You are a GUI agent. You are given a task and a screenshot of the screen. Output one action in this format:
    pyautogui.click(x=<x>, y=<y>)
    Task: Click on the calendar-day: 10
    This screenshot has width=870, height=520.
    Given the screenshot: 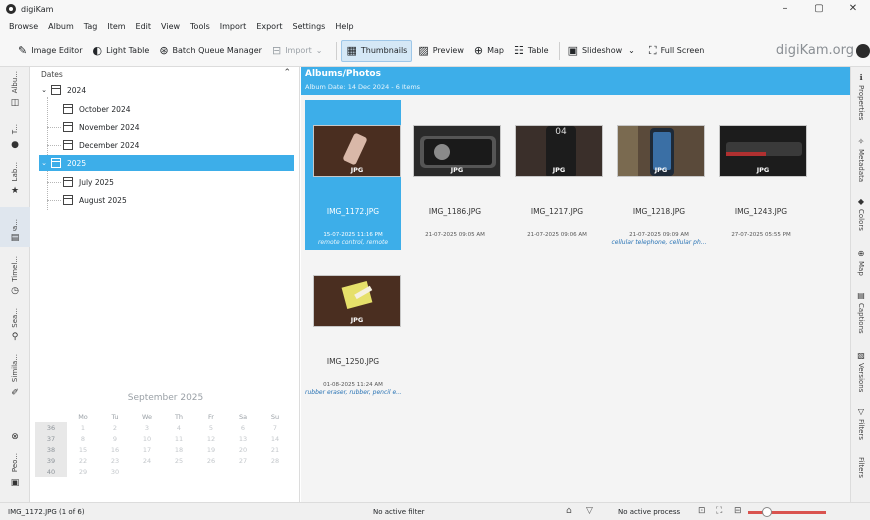 What is the action you would take?
    pyautogui.click(x=147, y=438)
    